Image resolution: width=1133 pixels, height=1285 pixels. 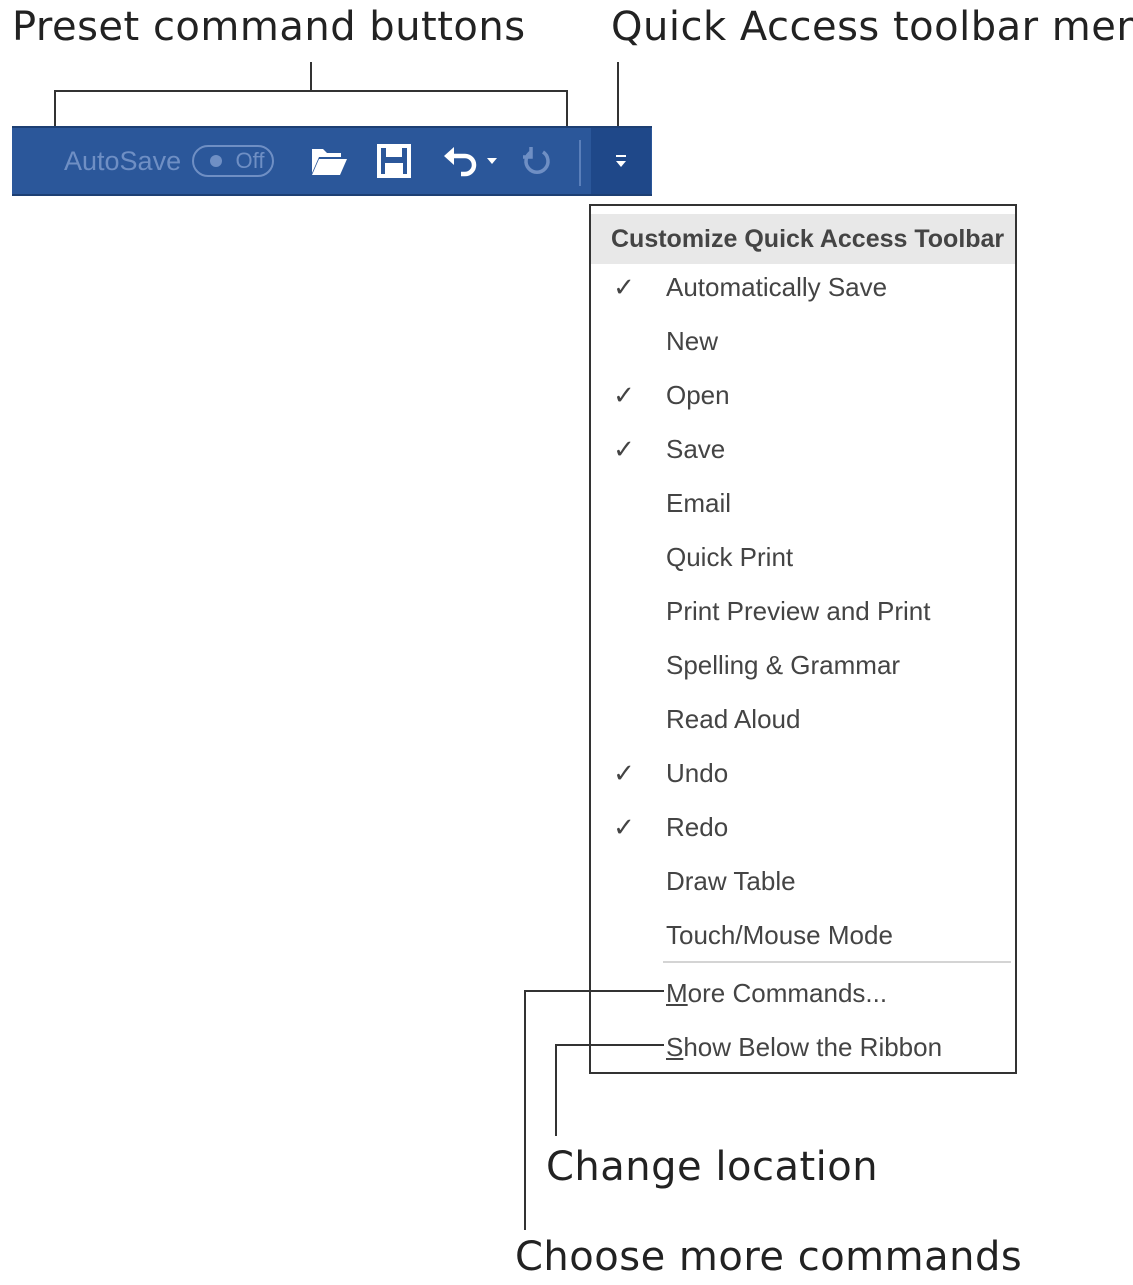 What do you see at coordinates (779, 934) in the screenshot?
I see `menu-item-label: Touch/Mouse Mode` at bounding box center [779, 934].